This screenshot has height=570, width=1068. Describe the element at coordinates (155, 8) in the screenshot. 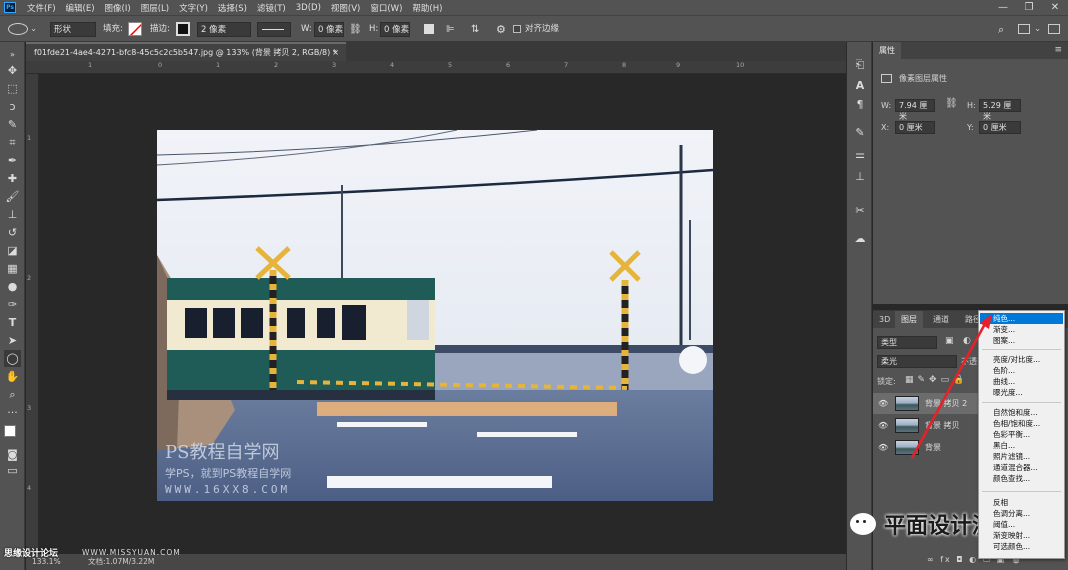

I see `menu-layer: 图层(L)` at that location.